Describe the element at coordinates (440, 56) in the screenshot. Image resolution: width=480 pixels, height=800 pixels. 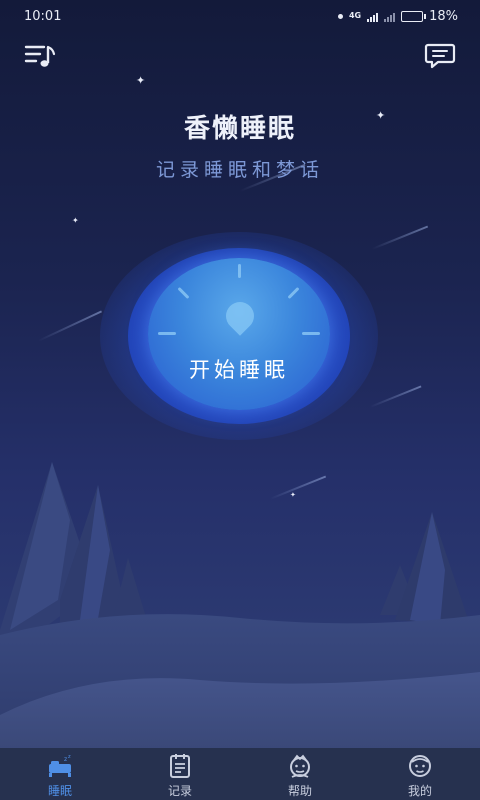
I see `message-icon` at that location.